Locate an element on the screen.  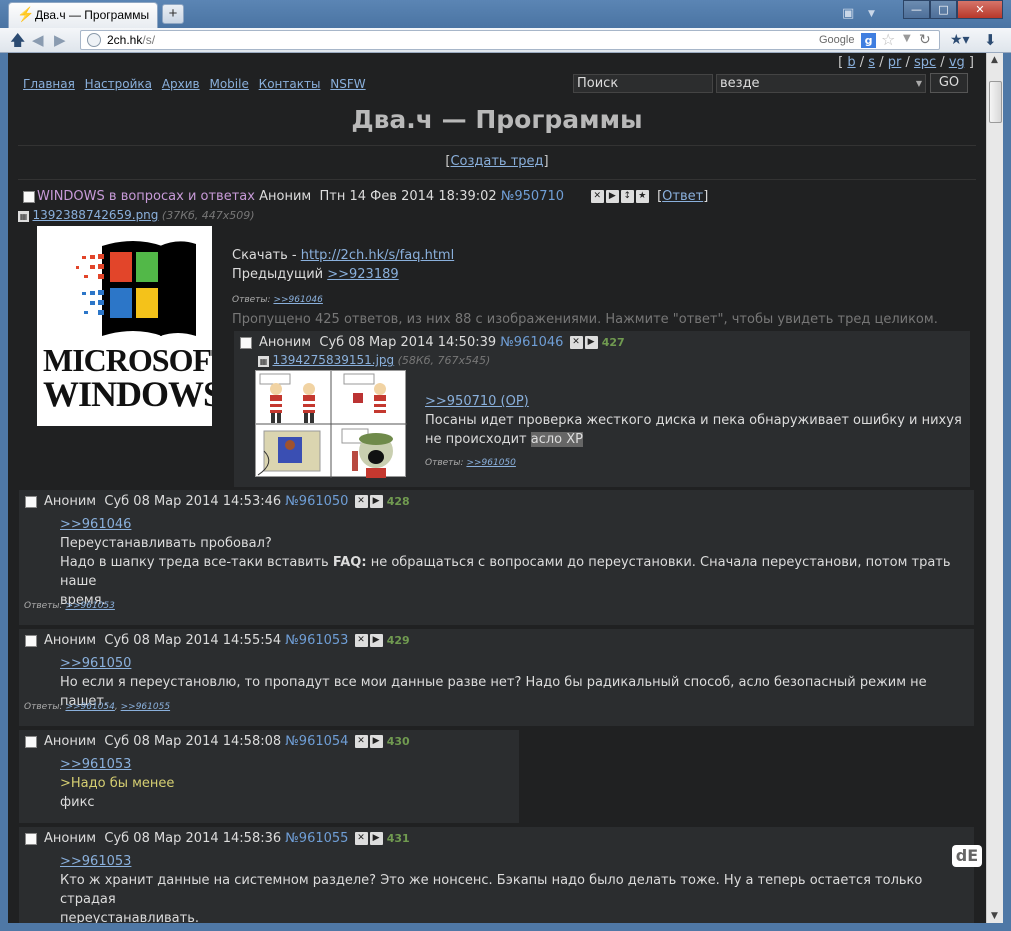
board-link-spc: spc is located at coordinates (925, 62).